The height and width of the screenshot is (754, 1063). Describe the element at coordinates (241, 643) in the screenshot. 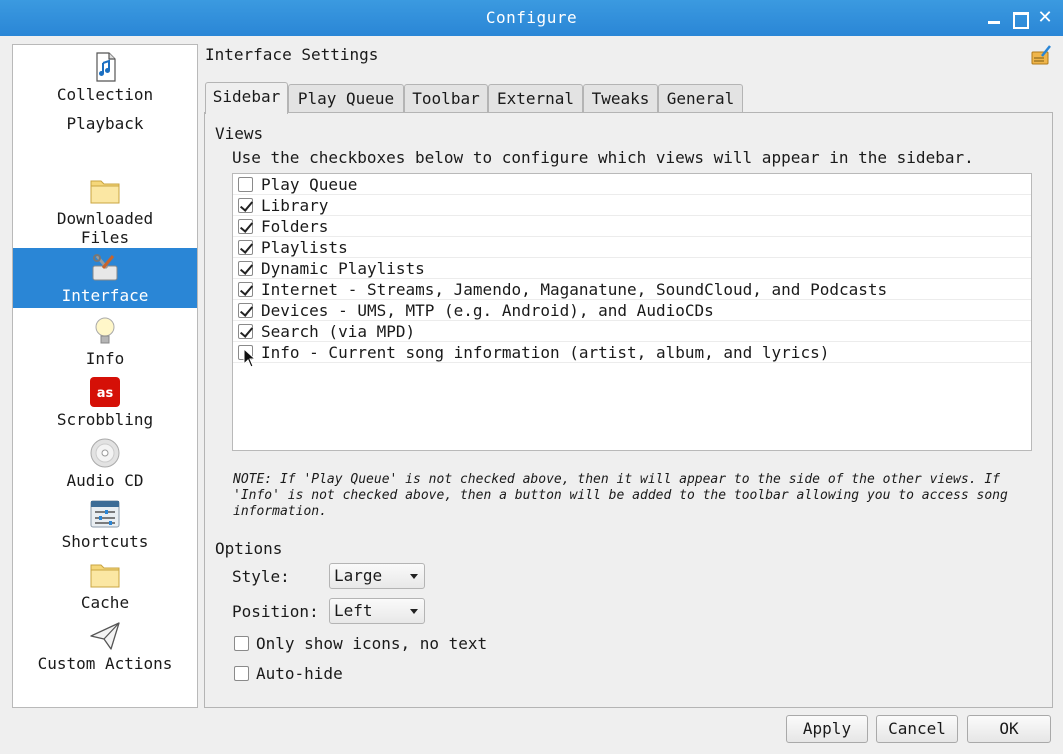

I see `icons-only-checkbox` at that location.